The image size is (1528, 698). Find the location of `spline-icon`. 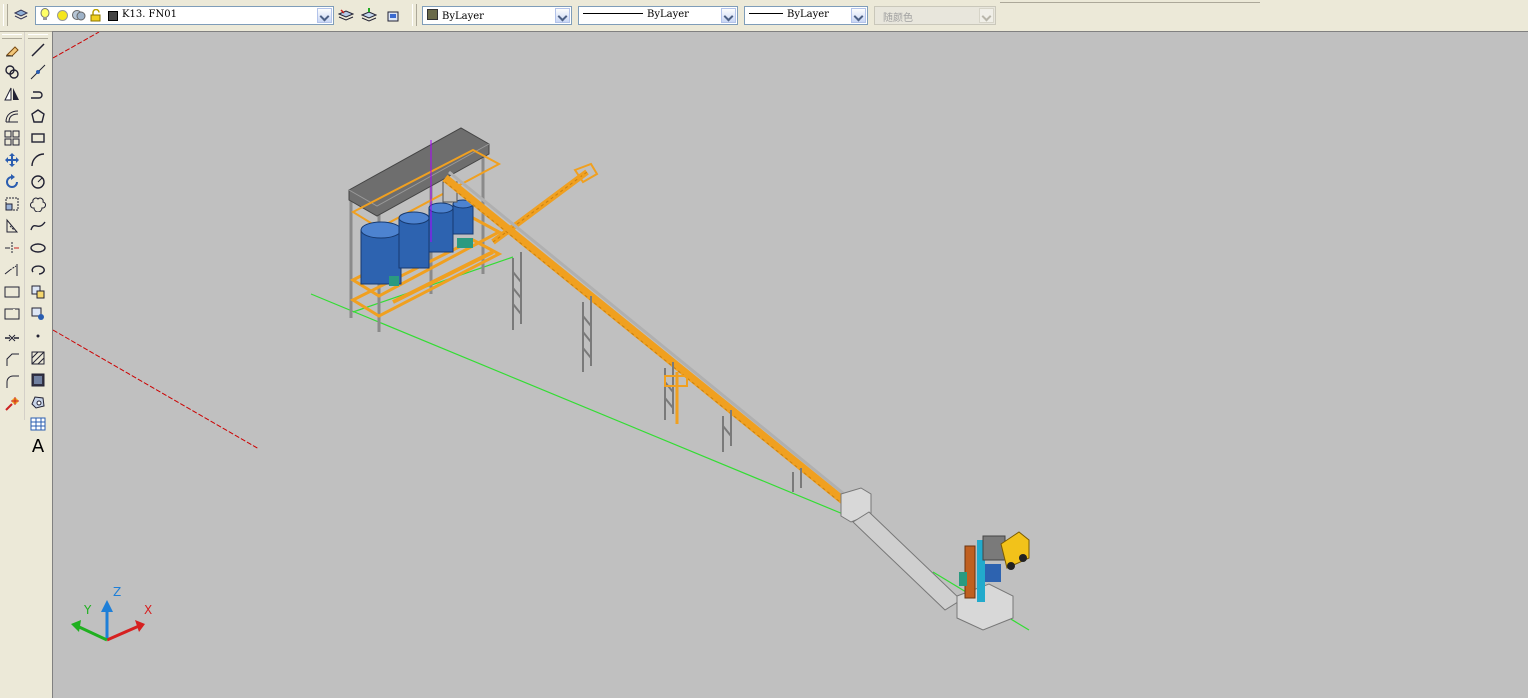

spline-icon is located at coordinates (38, 226).